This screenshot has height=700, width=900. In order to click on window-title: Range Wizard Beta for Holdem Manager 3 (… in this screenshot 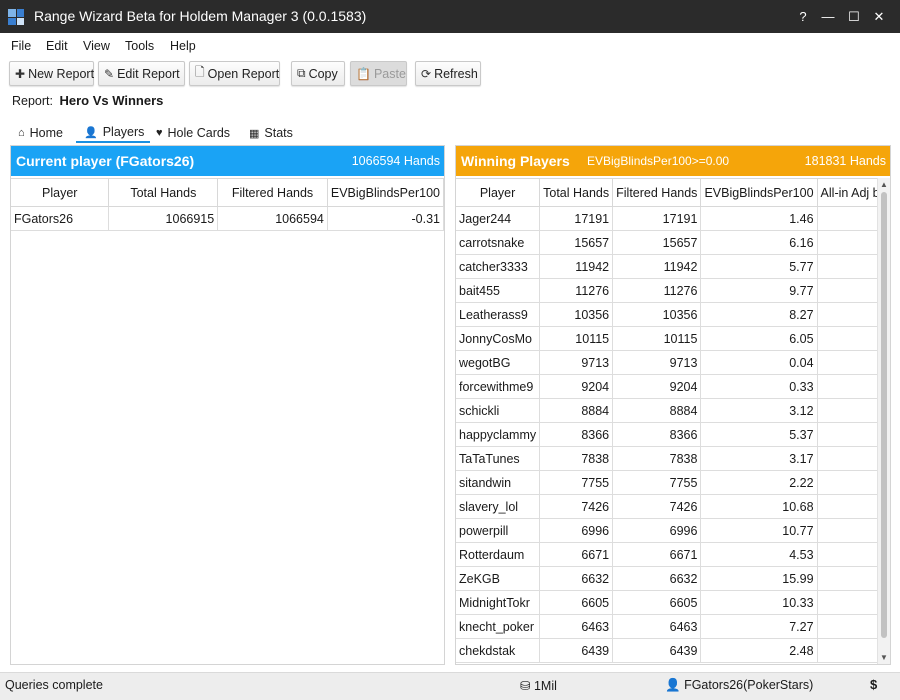, I will do `click(200, 16)`.